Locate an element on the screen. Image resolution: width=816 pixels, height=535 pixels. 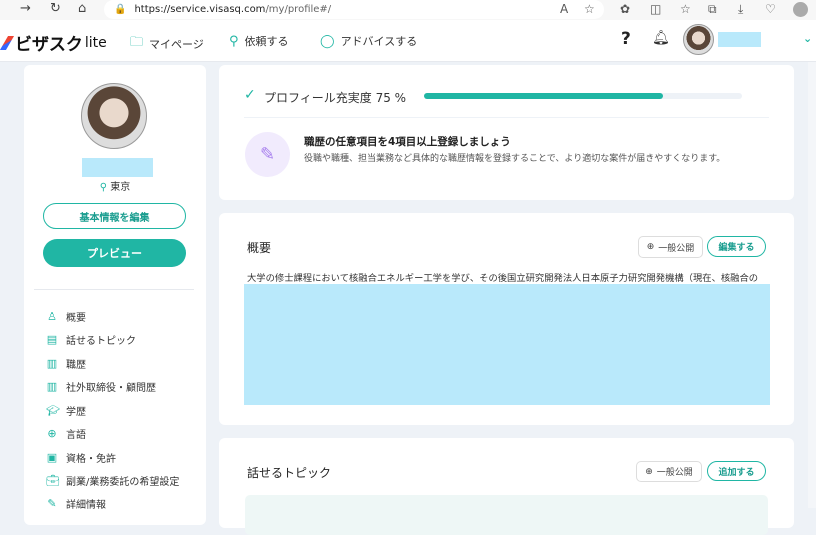
lock-icon: 🔒 is located at coordinates (120, 9).